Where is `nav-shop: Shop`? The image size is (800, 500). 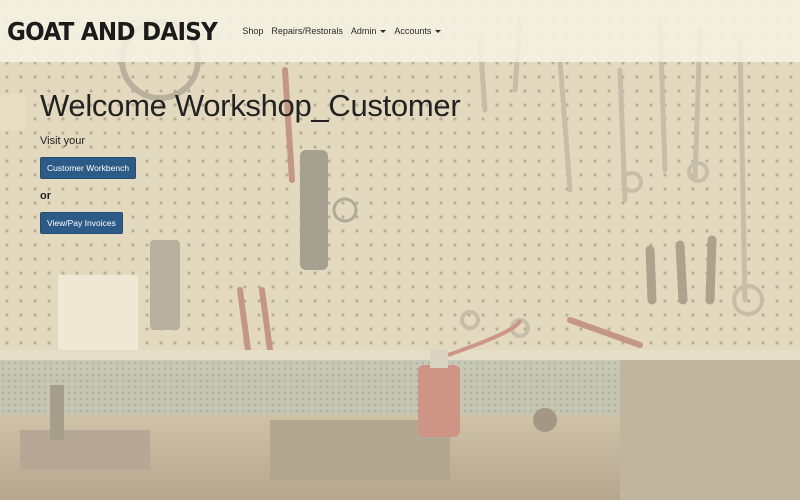
nav-shop: Shop is located at coordinates (252, 31).